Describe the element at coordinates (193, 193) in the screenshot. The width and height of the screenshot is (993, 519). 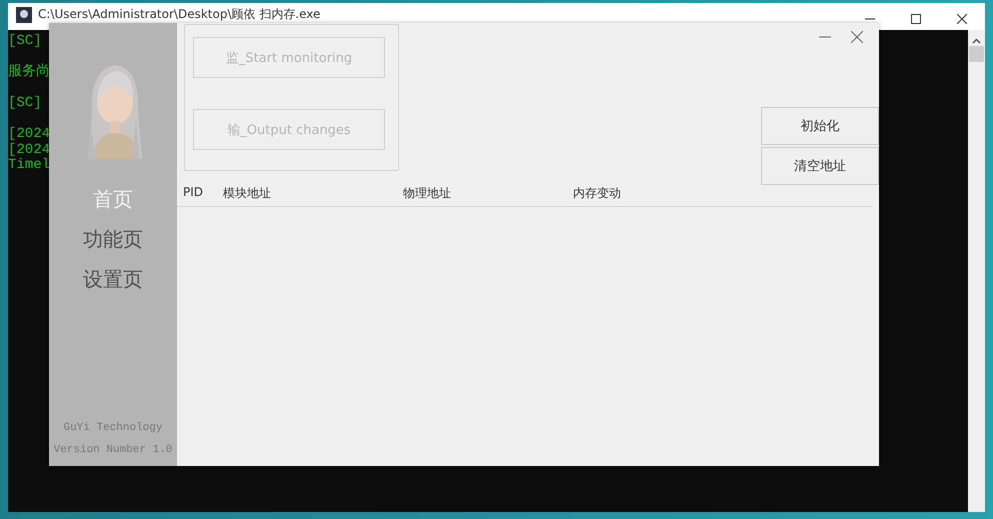
I see `column-header: PID` at that location.